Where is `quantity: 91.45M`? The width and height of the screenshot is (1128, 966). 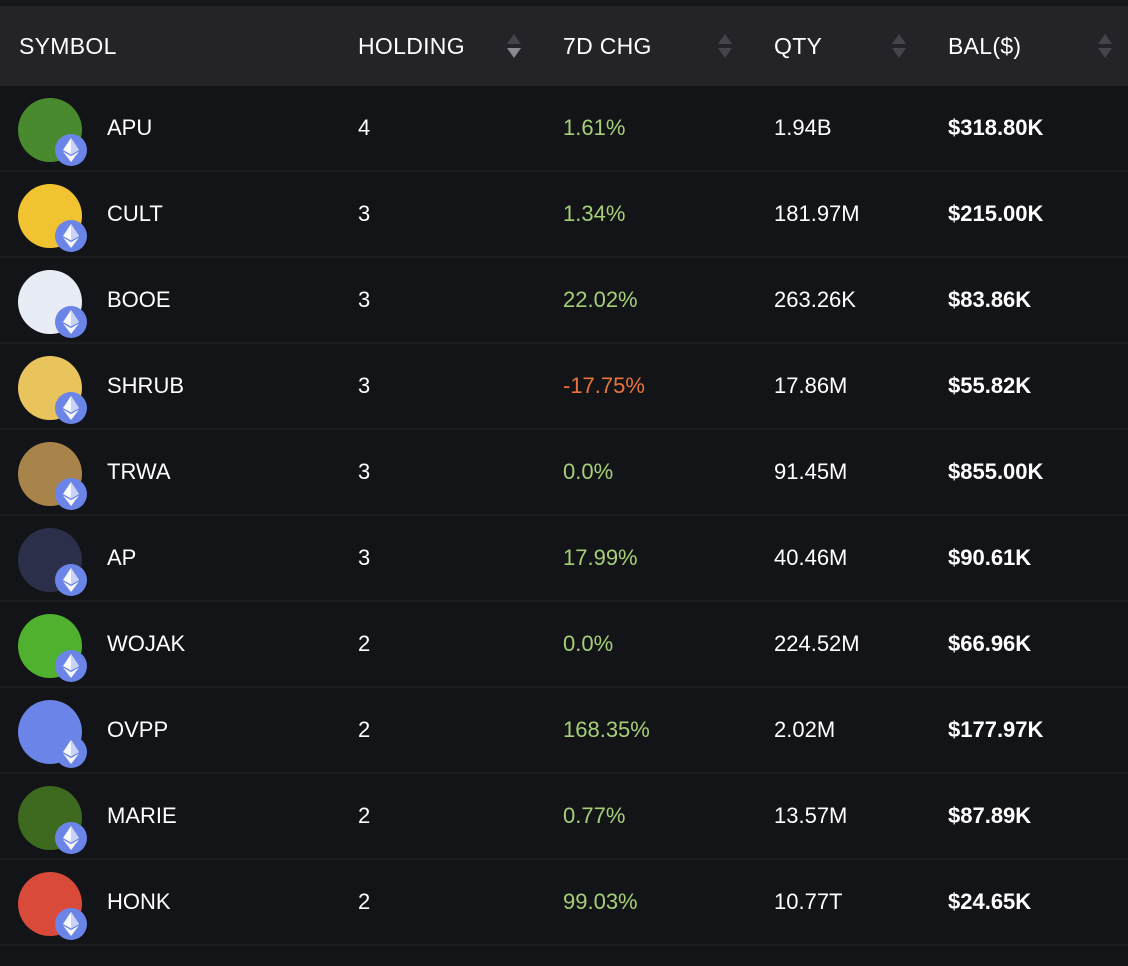
quantity: 91.45M is located at coordinates (811, 471).